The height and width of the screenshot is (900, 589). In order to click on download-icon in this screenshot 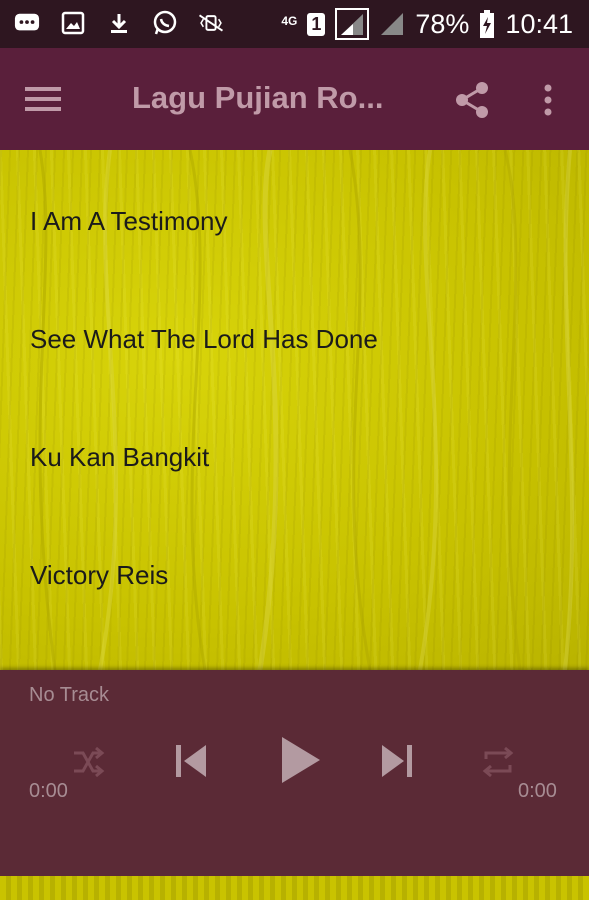, I will do `click(119, 23)`.